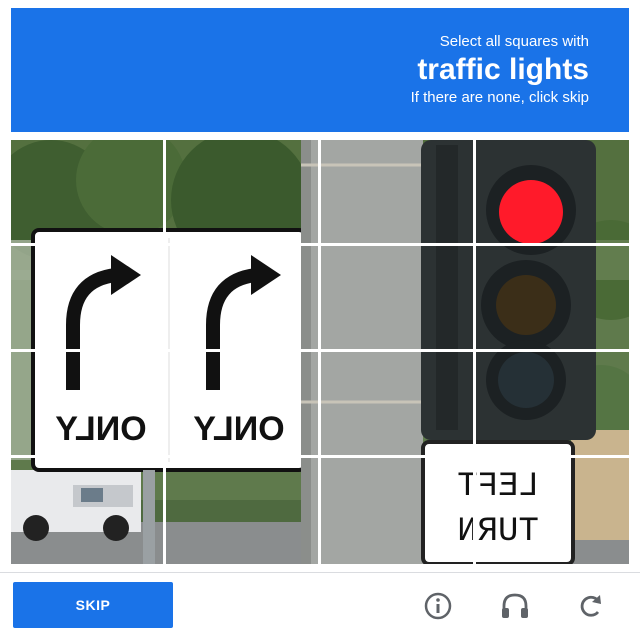 The height and width of the screenshot is (640, 640). What do you see at coordinates (515, 606) in the screenshot?
I see `headphones-icon` at bounding box center [515, 606].